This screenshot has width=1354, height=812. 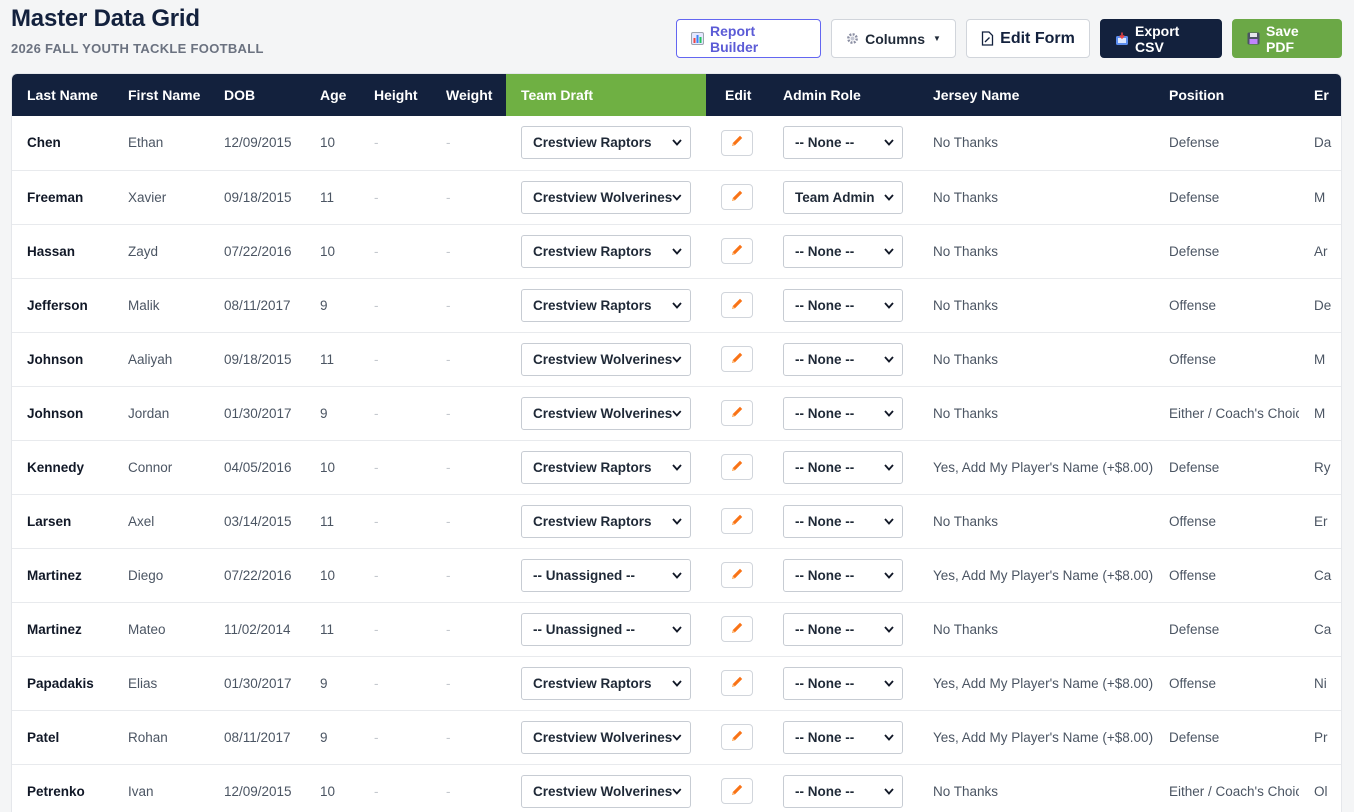 What do you see at coordinates (258, 359) in the screenshot?
I see `cell-dob: 09/18/2015` at bounding box center [258, 359].